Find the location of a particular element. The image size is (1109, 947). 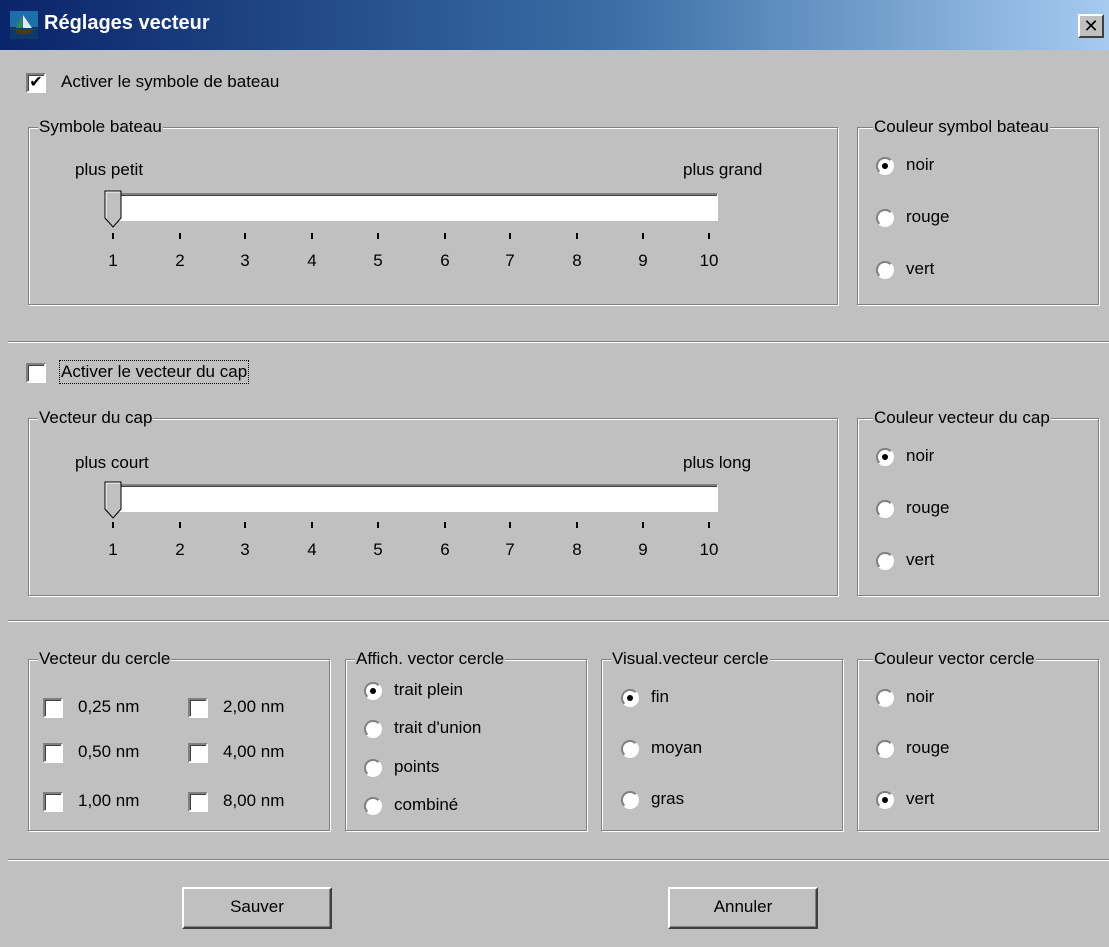

check-icon: ✔ is located at coordinates (36, 82).